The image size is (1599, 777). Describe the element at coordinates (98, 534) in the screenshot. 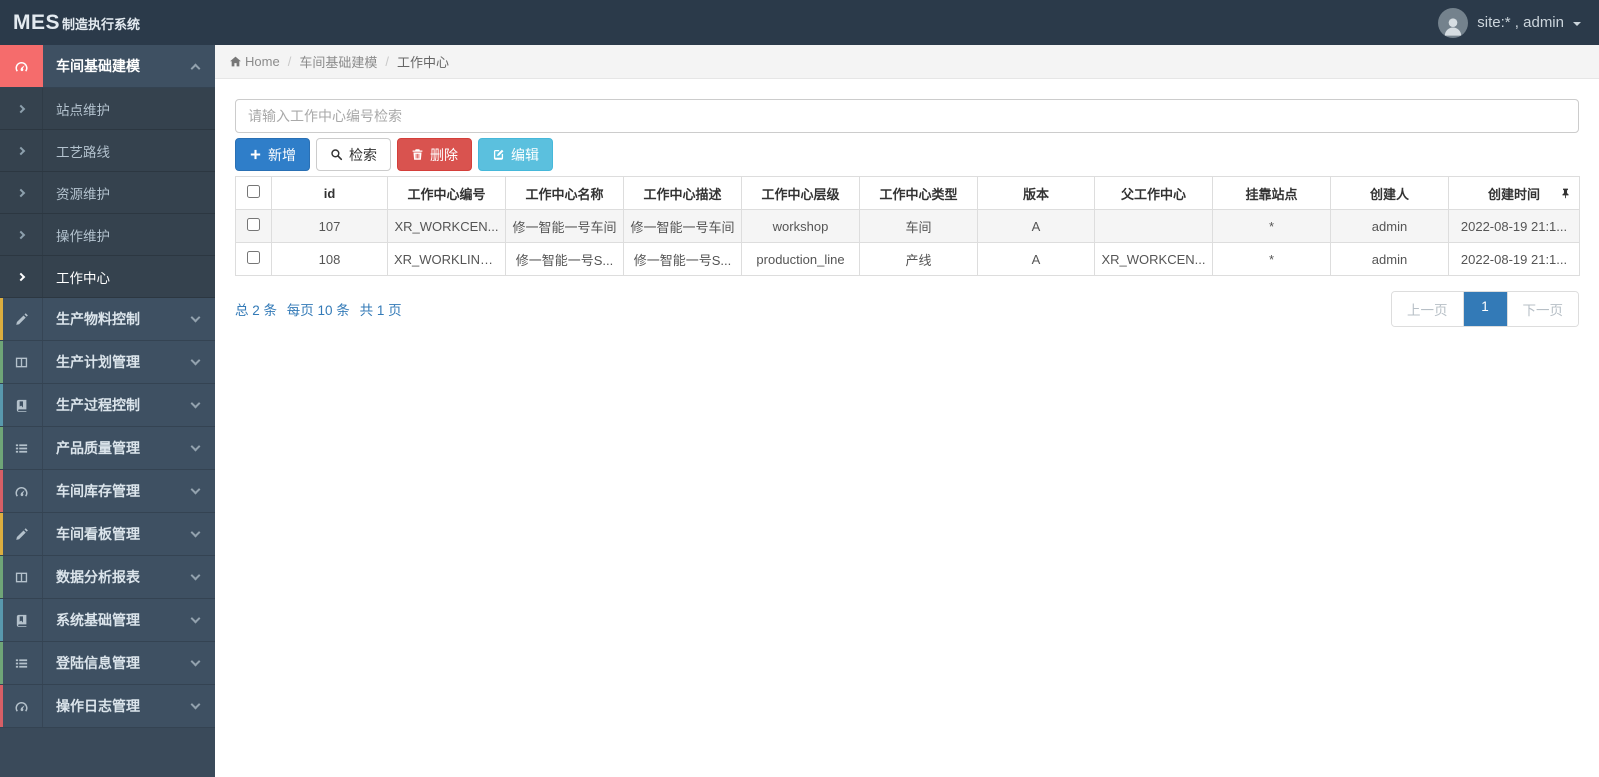

I see `sidebar-item-label: 车间看板管理` at that location.